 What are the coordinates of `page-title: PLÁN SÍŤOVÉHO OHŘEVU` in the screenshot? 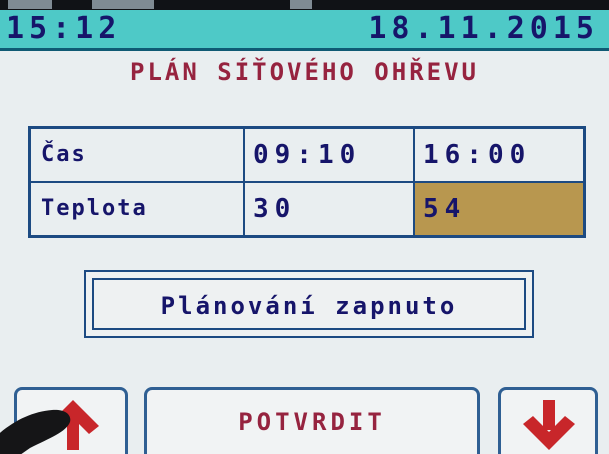 It's located at (304, 72).